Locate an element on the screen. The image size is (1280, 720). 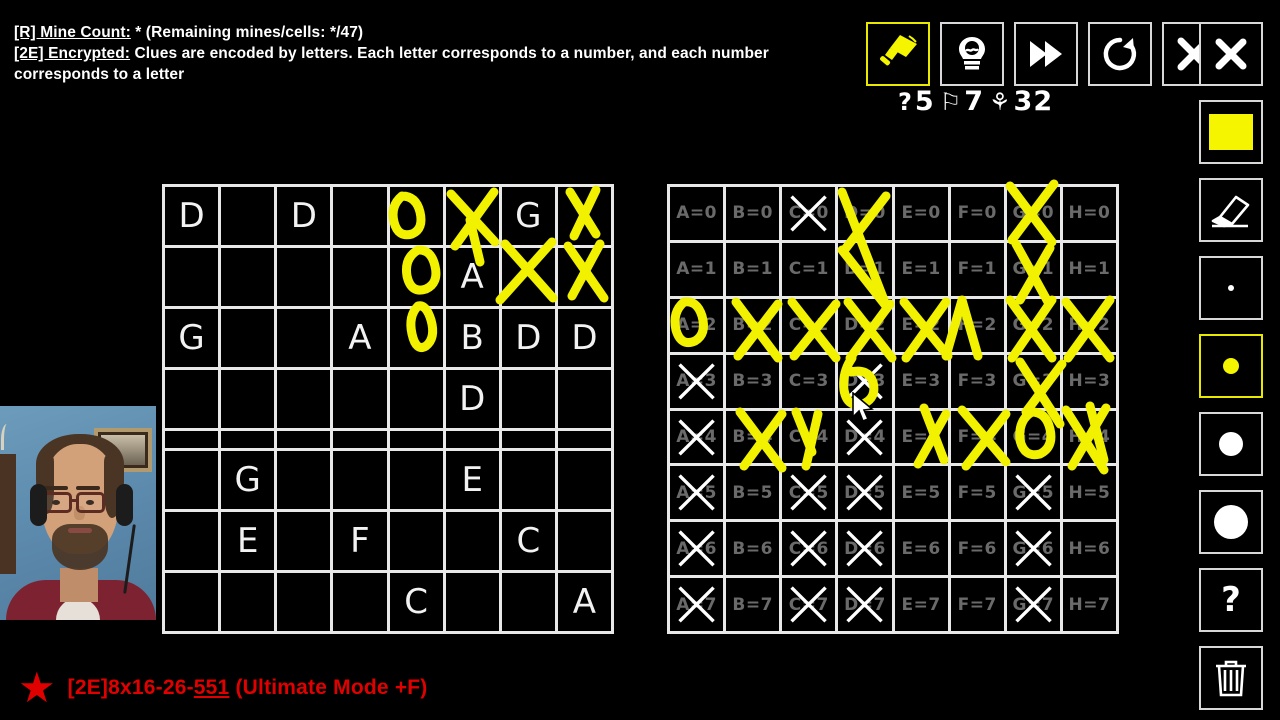
brush-size-3-button is located at coordinates (1231, 444).